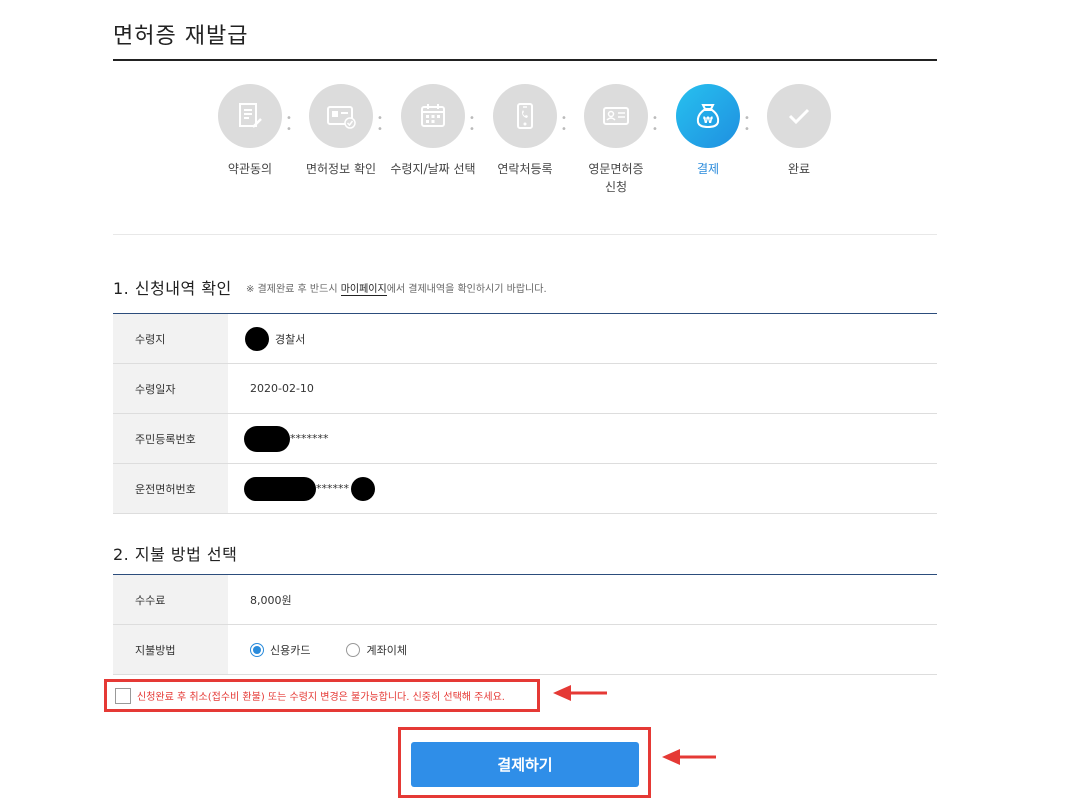 The width and height of the screenshot is (1078, 802). What do you see at coordinates (309, 438) in the screenshot?
I see `row-value: *******` at bounding box center [309, 438].